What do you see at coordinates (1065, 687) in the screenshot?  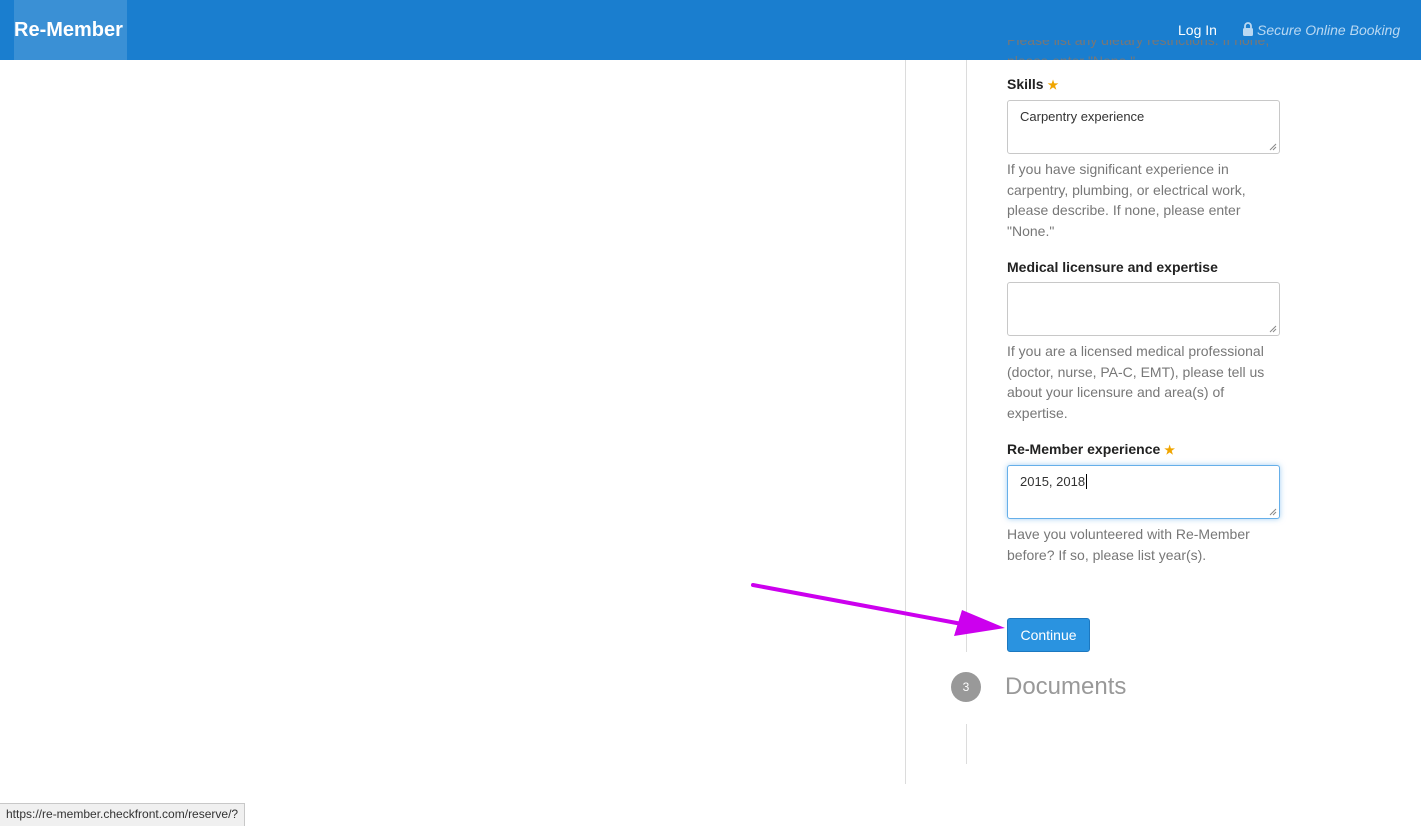 I see `step-title-documents: Documents` at bounding box center [1065, 687].